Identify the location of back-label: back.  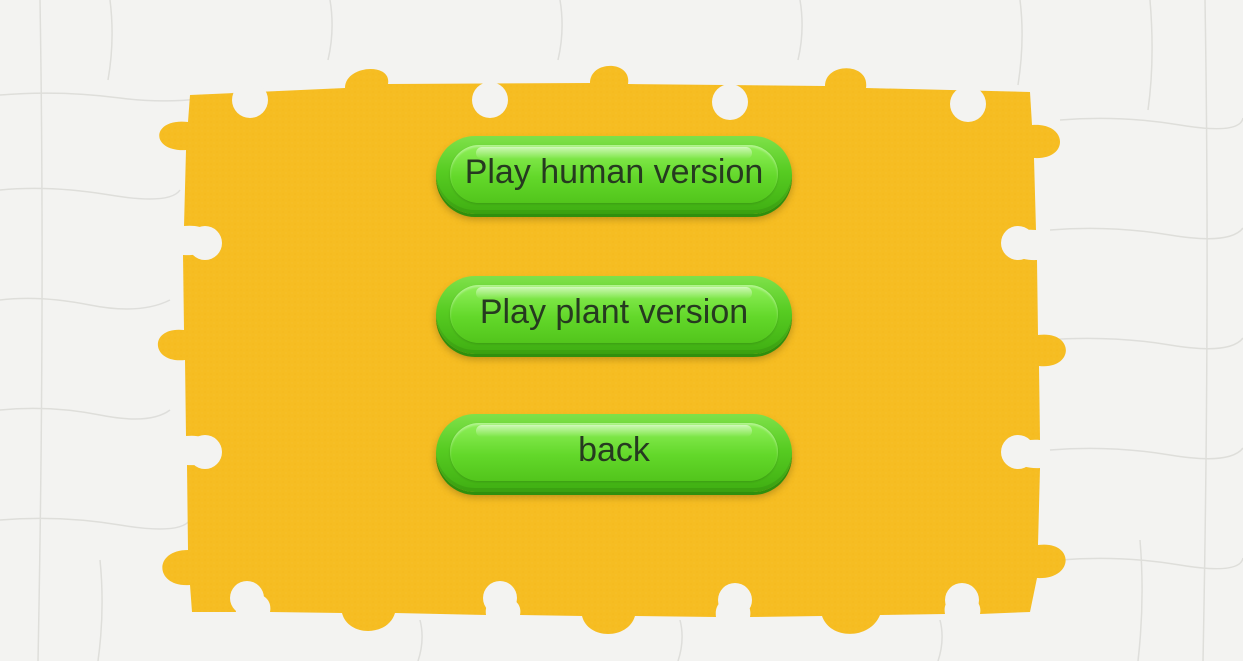
(614, 449).